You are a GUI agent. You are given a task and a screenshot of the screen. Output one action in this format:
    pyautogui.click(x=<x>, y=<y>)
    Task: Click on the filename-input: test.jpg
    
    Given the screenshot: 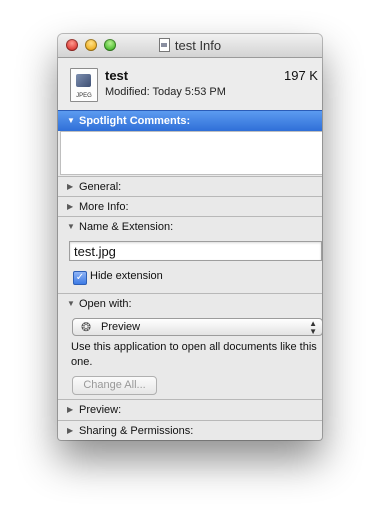 What is the action you would take?
    pyautogui.click(x=195, y=251)
    